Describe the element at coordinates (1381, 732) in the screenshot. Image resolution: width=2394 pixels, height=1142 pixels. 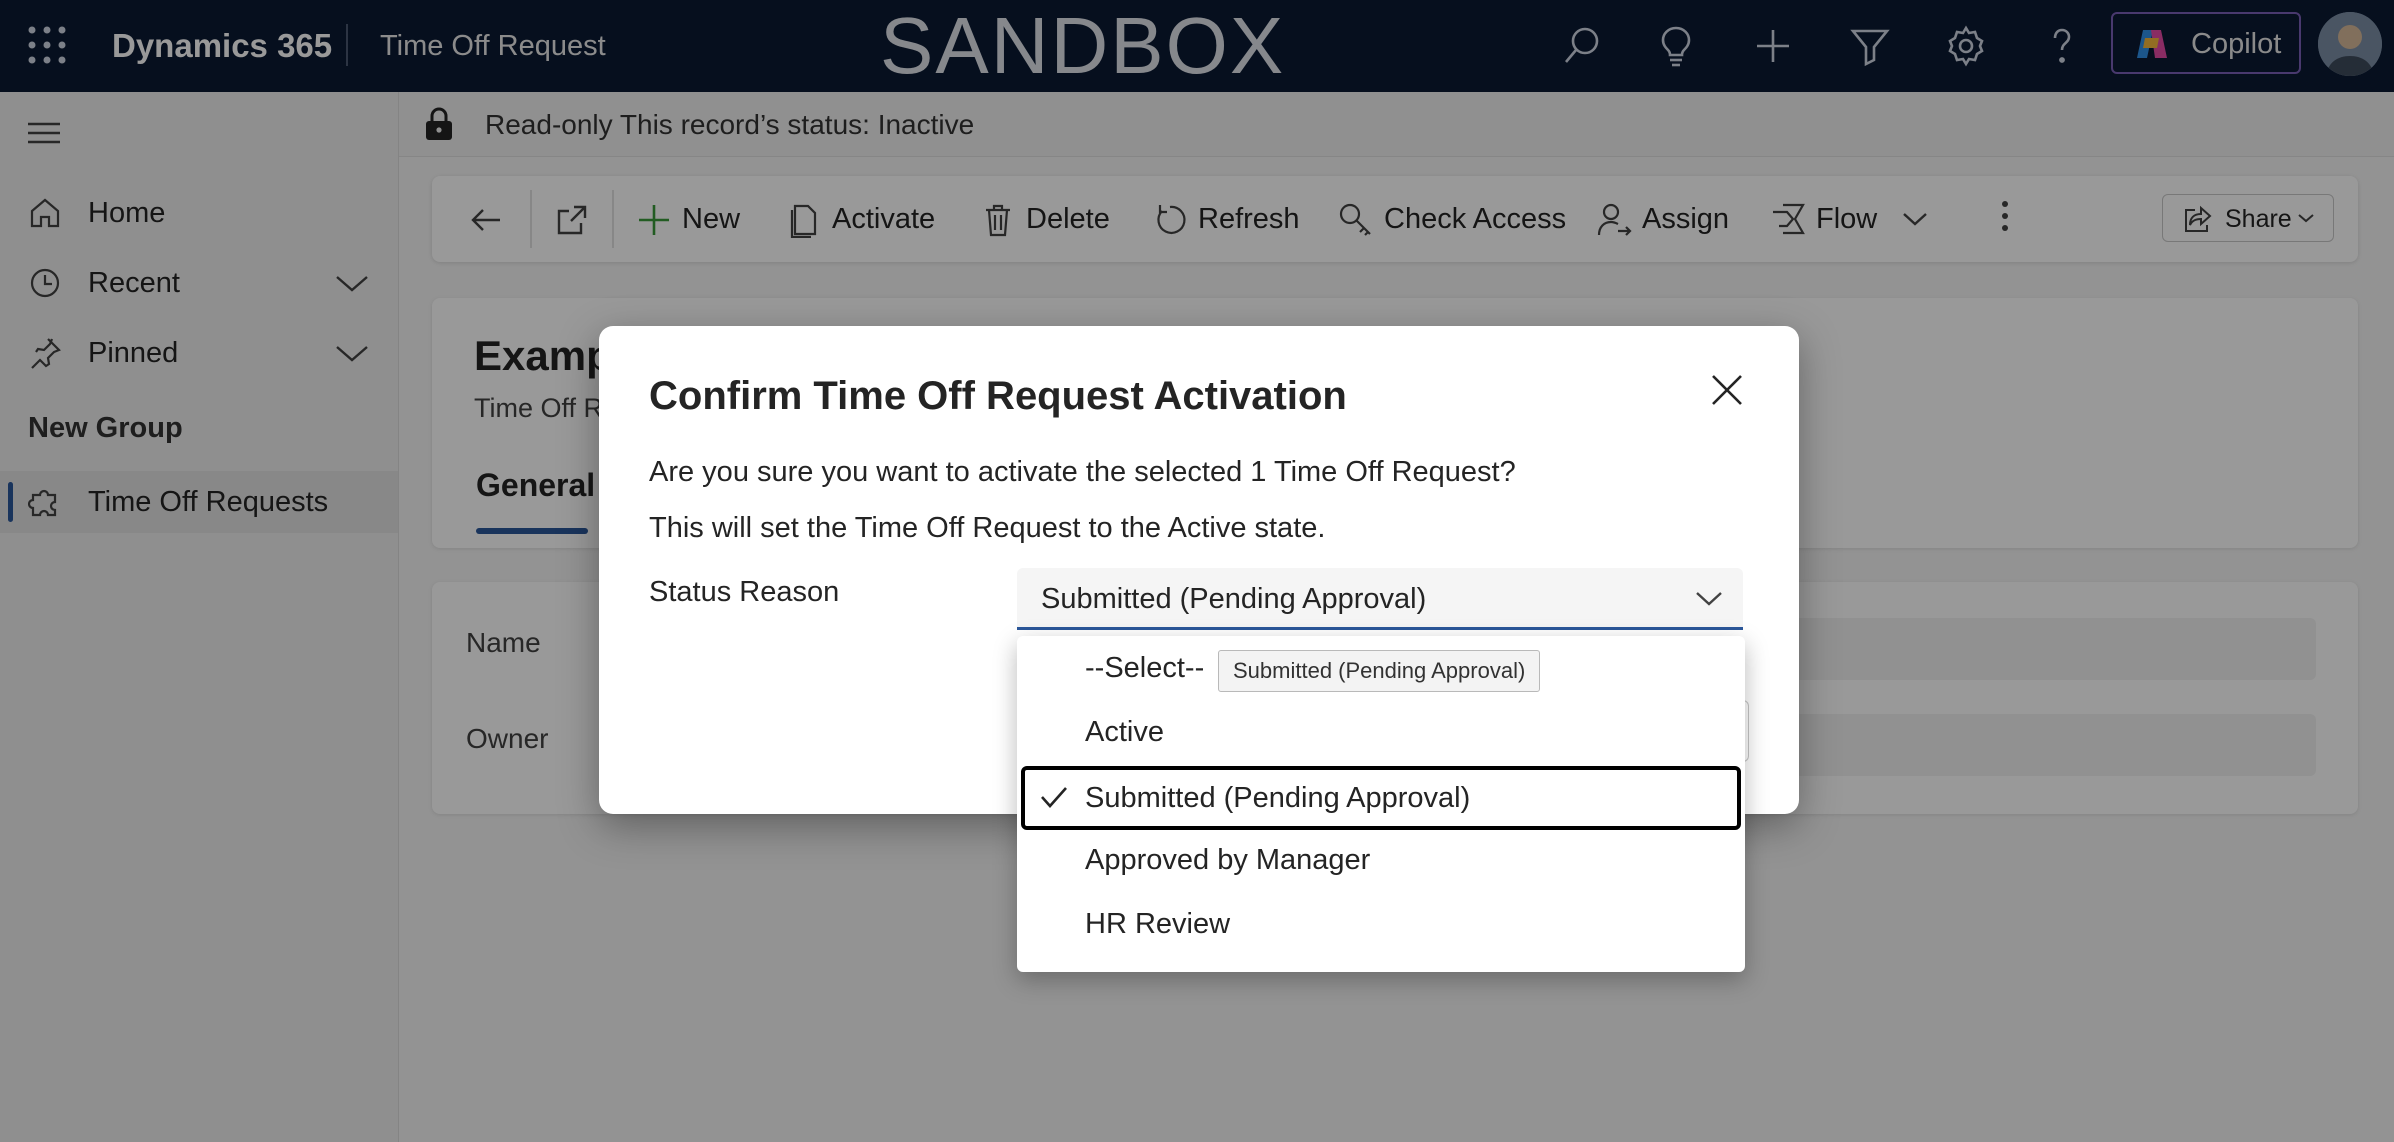
I see `option-active: Active` at that location.